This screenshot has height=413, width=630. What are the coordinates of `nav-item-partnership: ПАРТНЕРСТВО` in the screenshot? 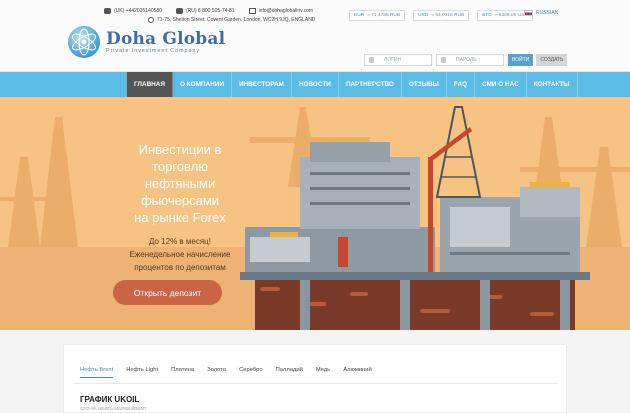 It's located at (370, 84).